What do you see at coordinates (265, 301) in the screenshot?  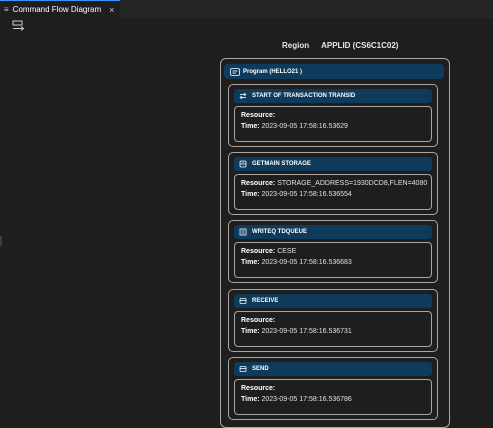 I see `card-title: RECEIVE` at bounding box center [265, 301].